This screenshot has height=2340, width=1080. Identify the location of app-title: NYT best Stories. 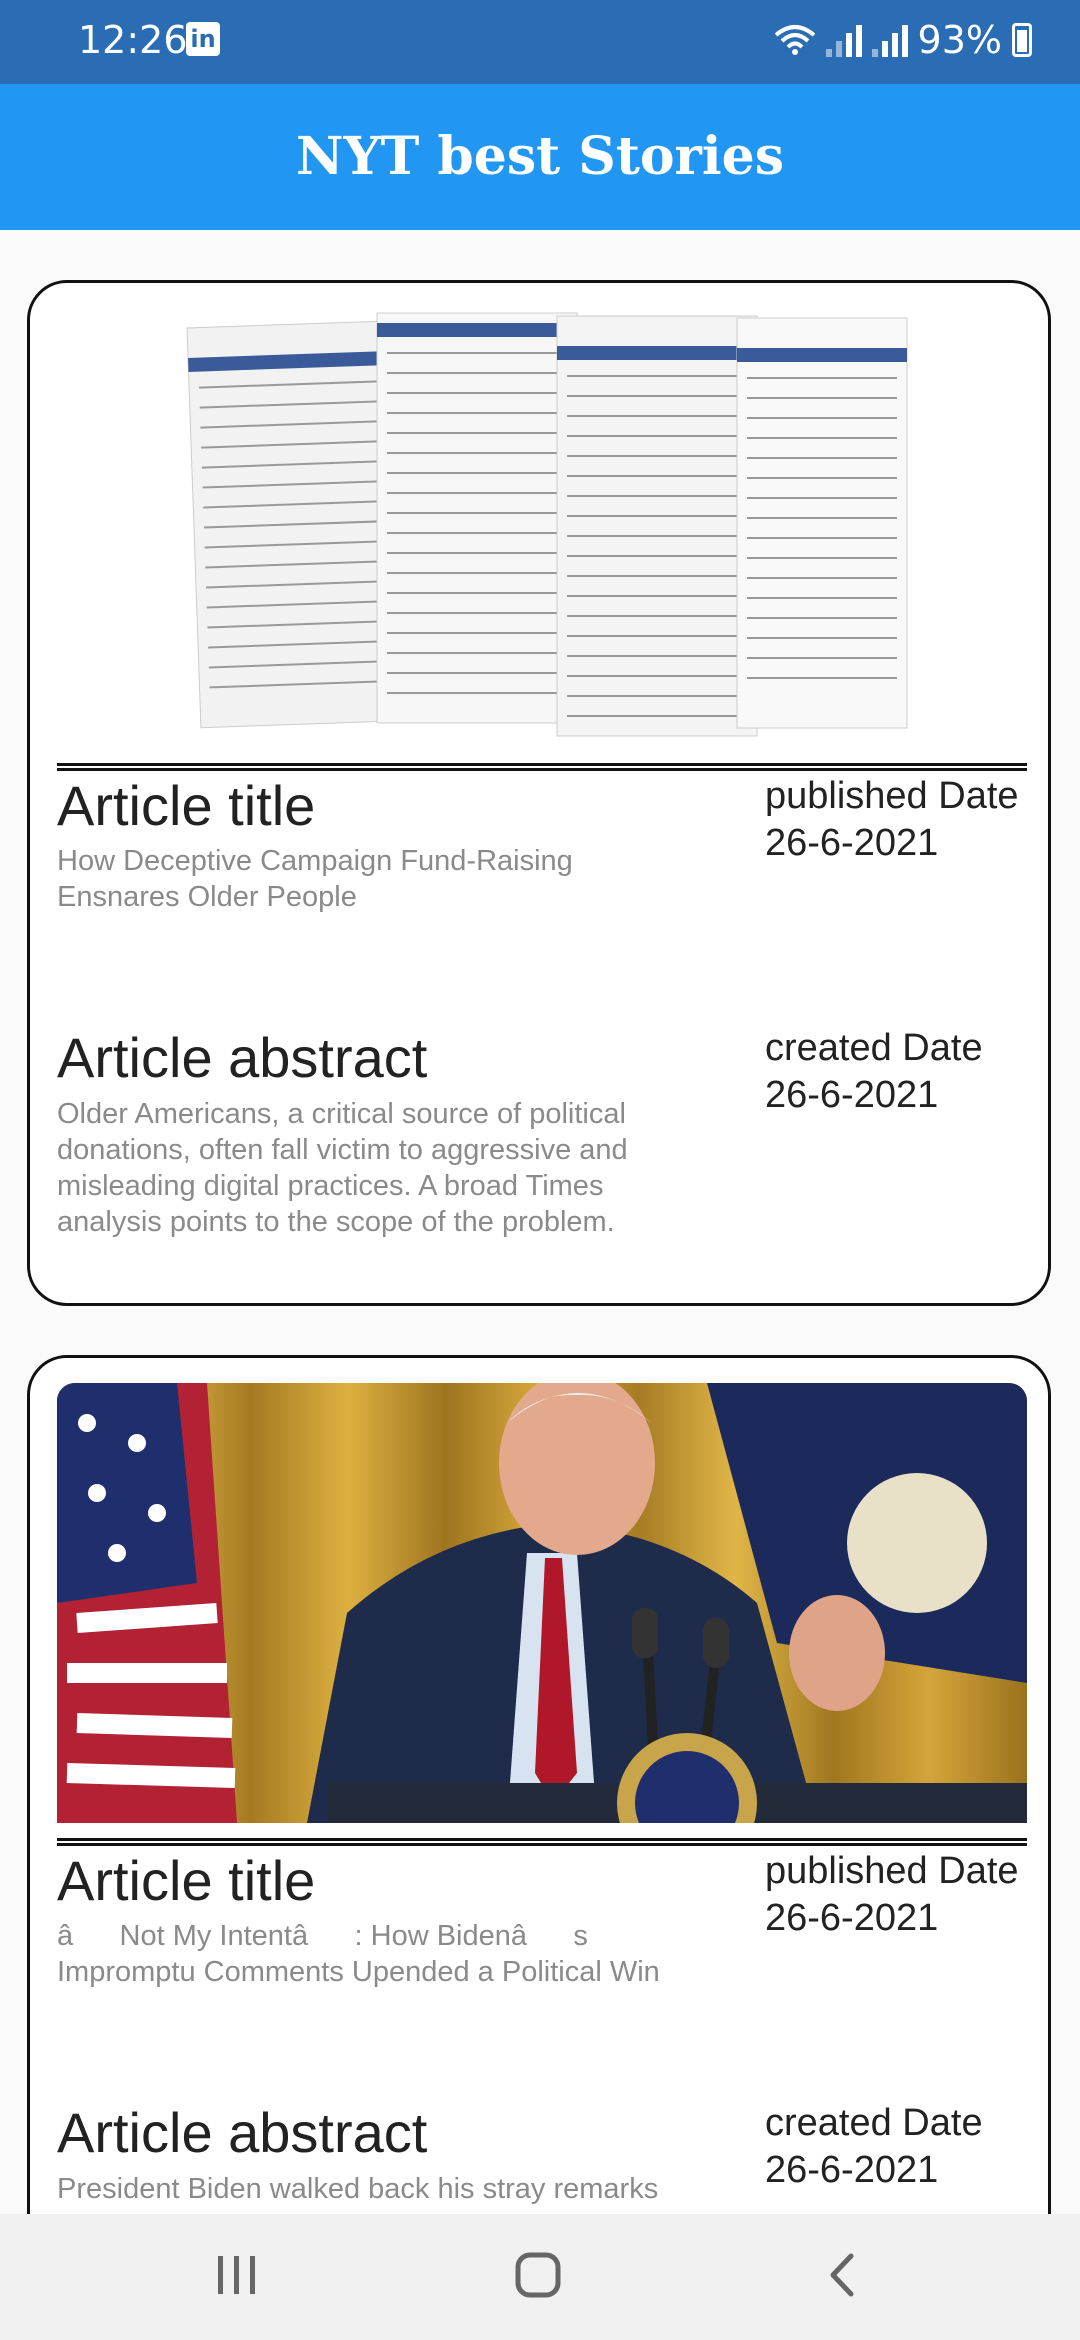
(540, 156).